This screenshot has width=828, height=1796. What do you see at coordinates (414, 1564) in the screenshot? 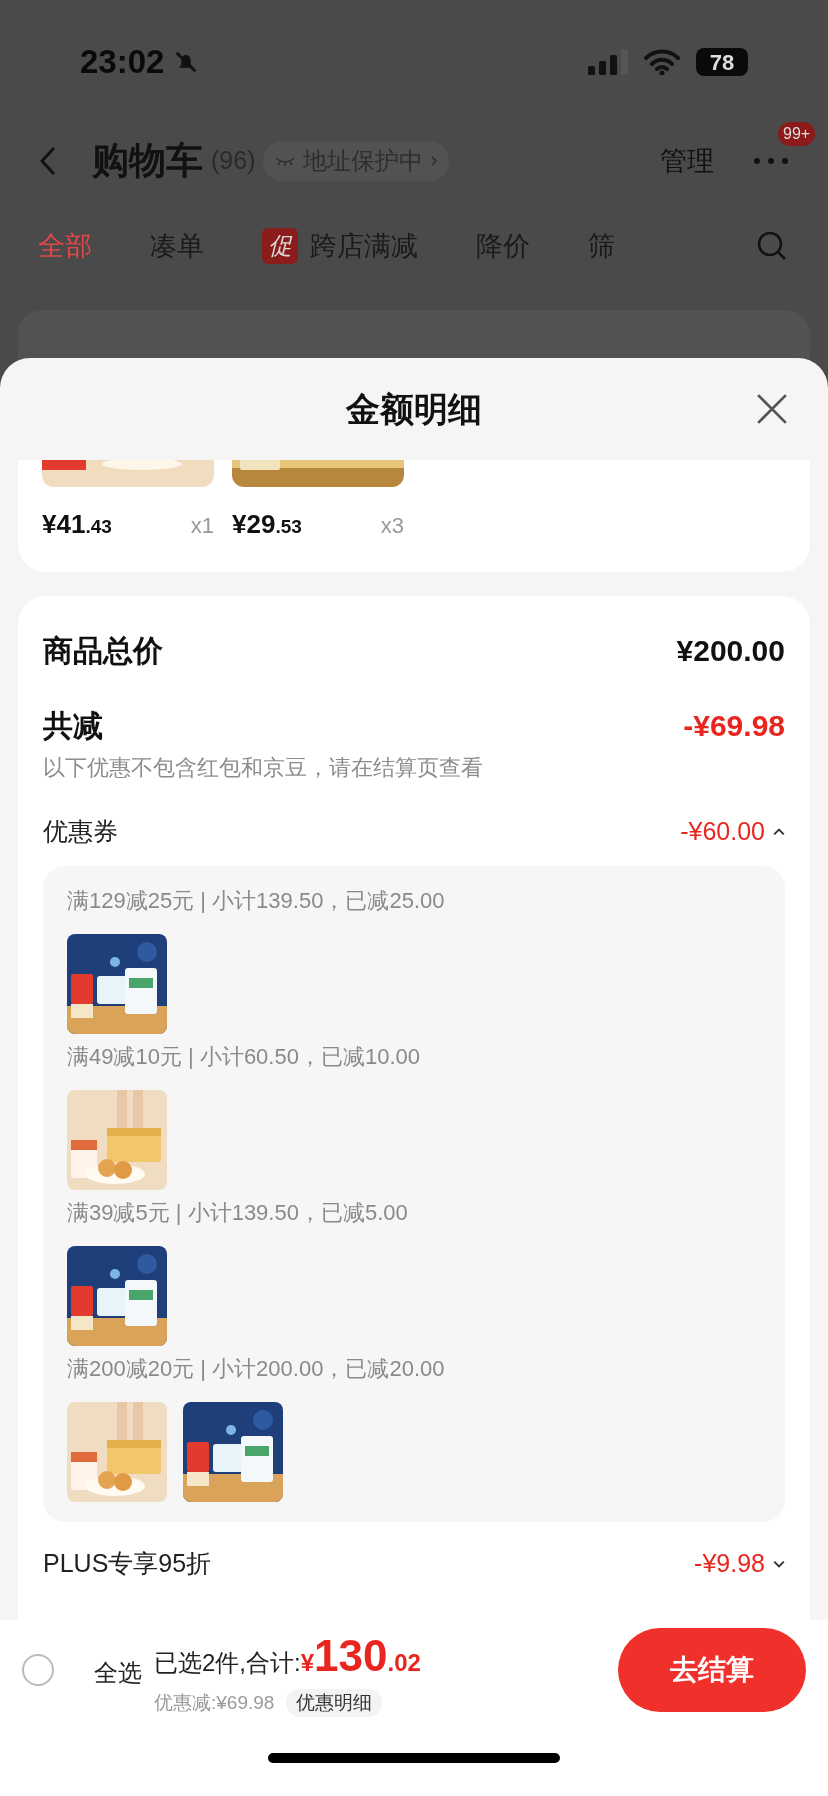
I see `discount-row: PLUS专享95折 -¥9.98` at bounding box center [414, 1564].